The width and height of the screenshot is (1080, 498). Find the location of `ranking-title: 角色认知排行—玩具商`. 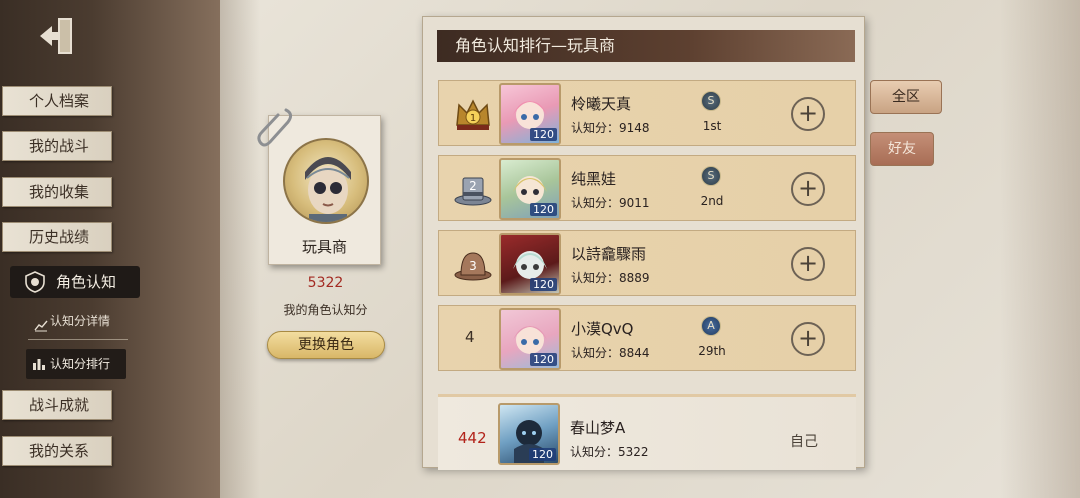

ranking-title: 角色认知排行—玩具商 is located at coordinates (646, 46).